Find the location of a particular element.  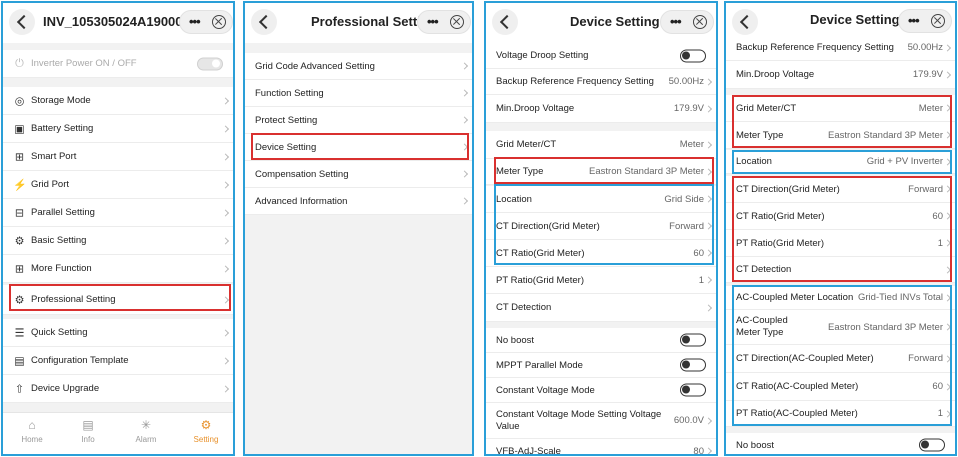

tab-info: ▤ Info is located at coordinates (88, 433).